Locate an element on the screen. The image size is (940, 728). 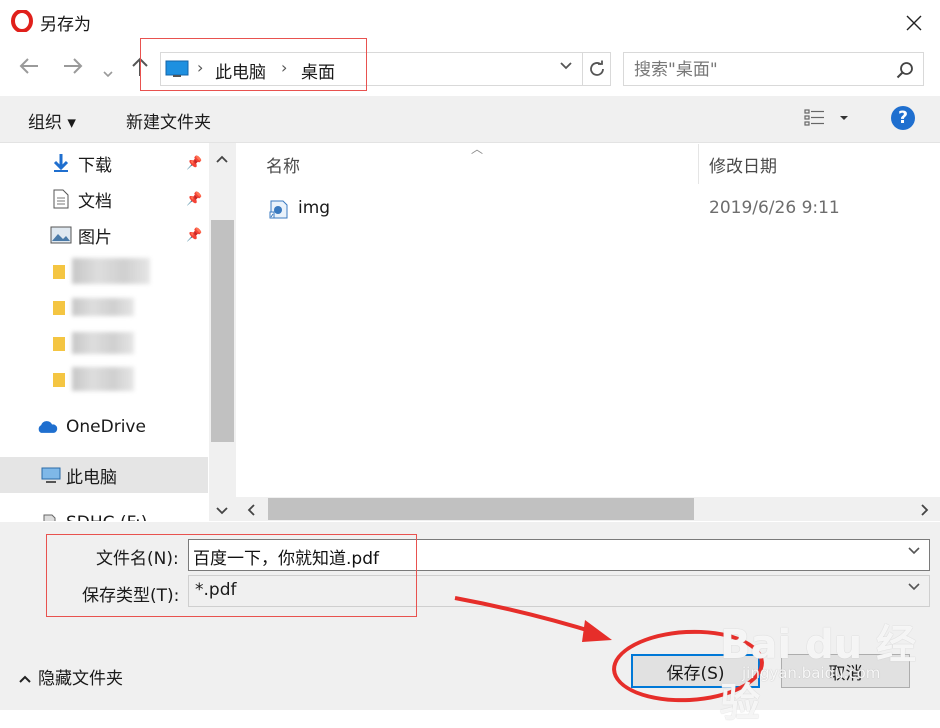
filename-dropdown-button is located at coordinates (914, 552).